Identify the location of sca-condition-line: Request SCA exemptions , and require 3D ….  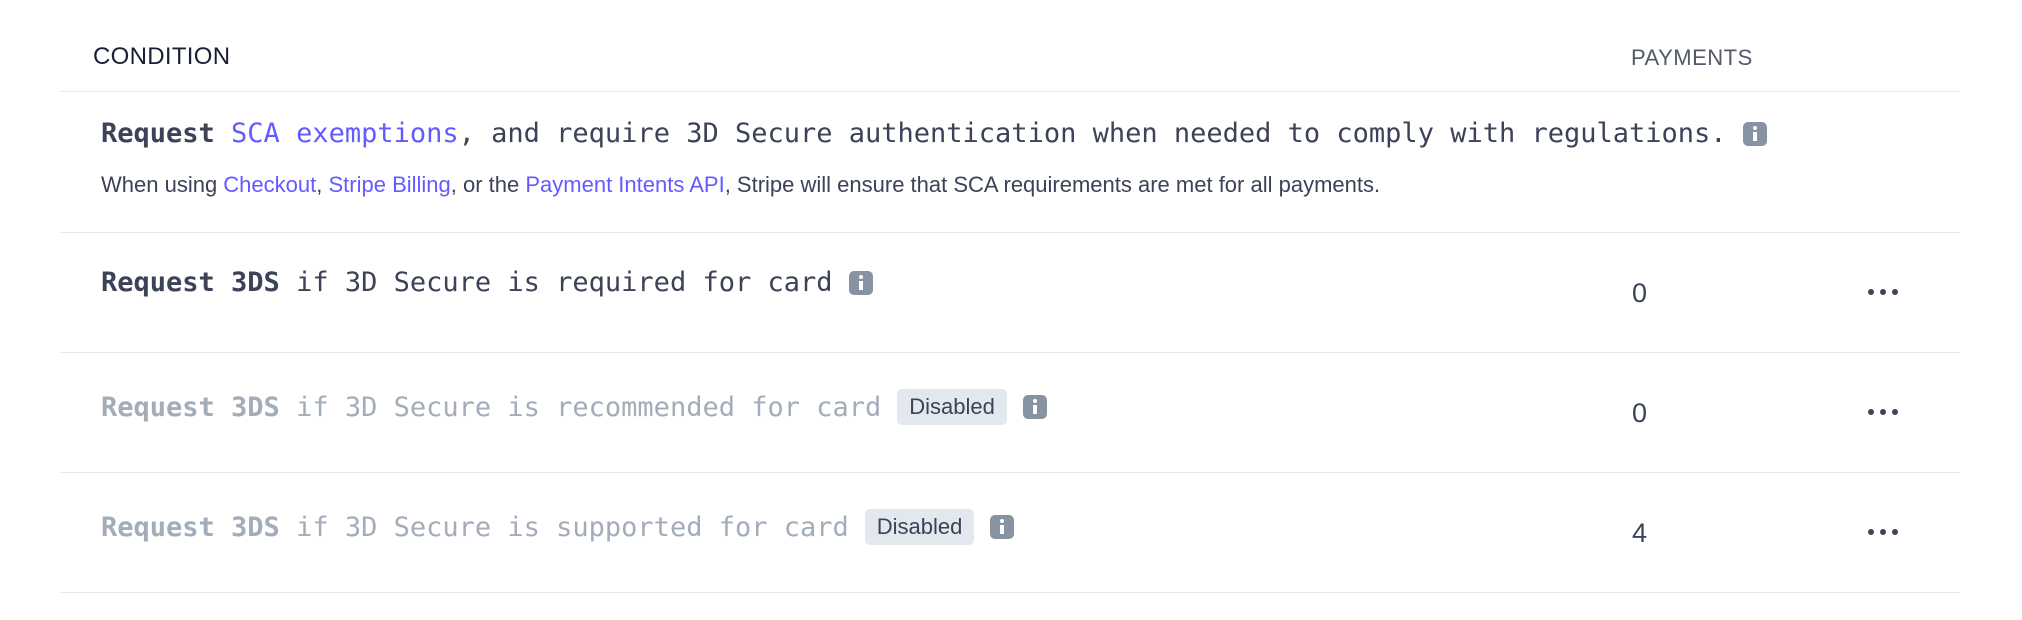
(934, 133).